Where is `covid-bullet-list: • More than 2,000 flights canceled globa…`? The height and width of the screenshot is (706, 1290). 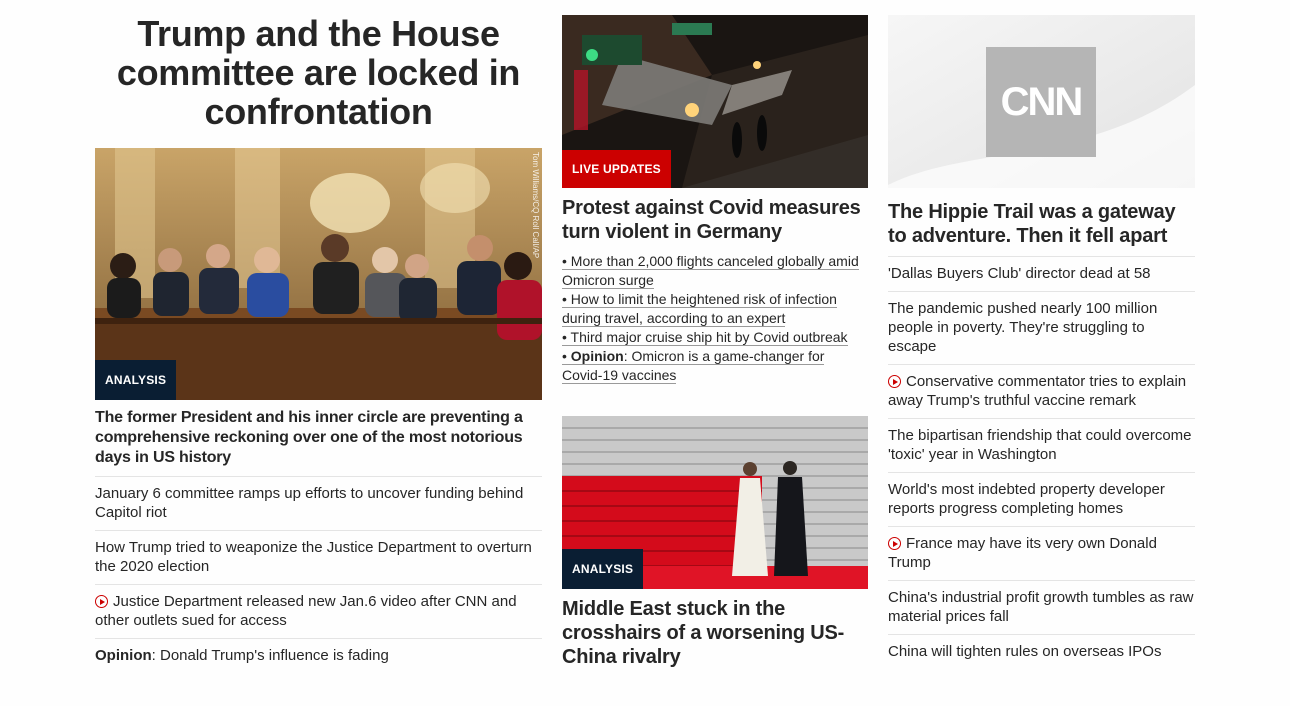 covid-bullet-list: • More than 2,000 flights canceled globa… is located at coordinates (715, 318).